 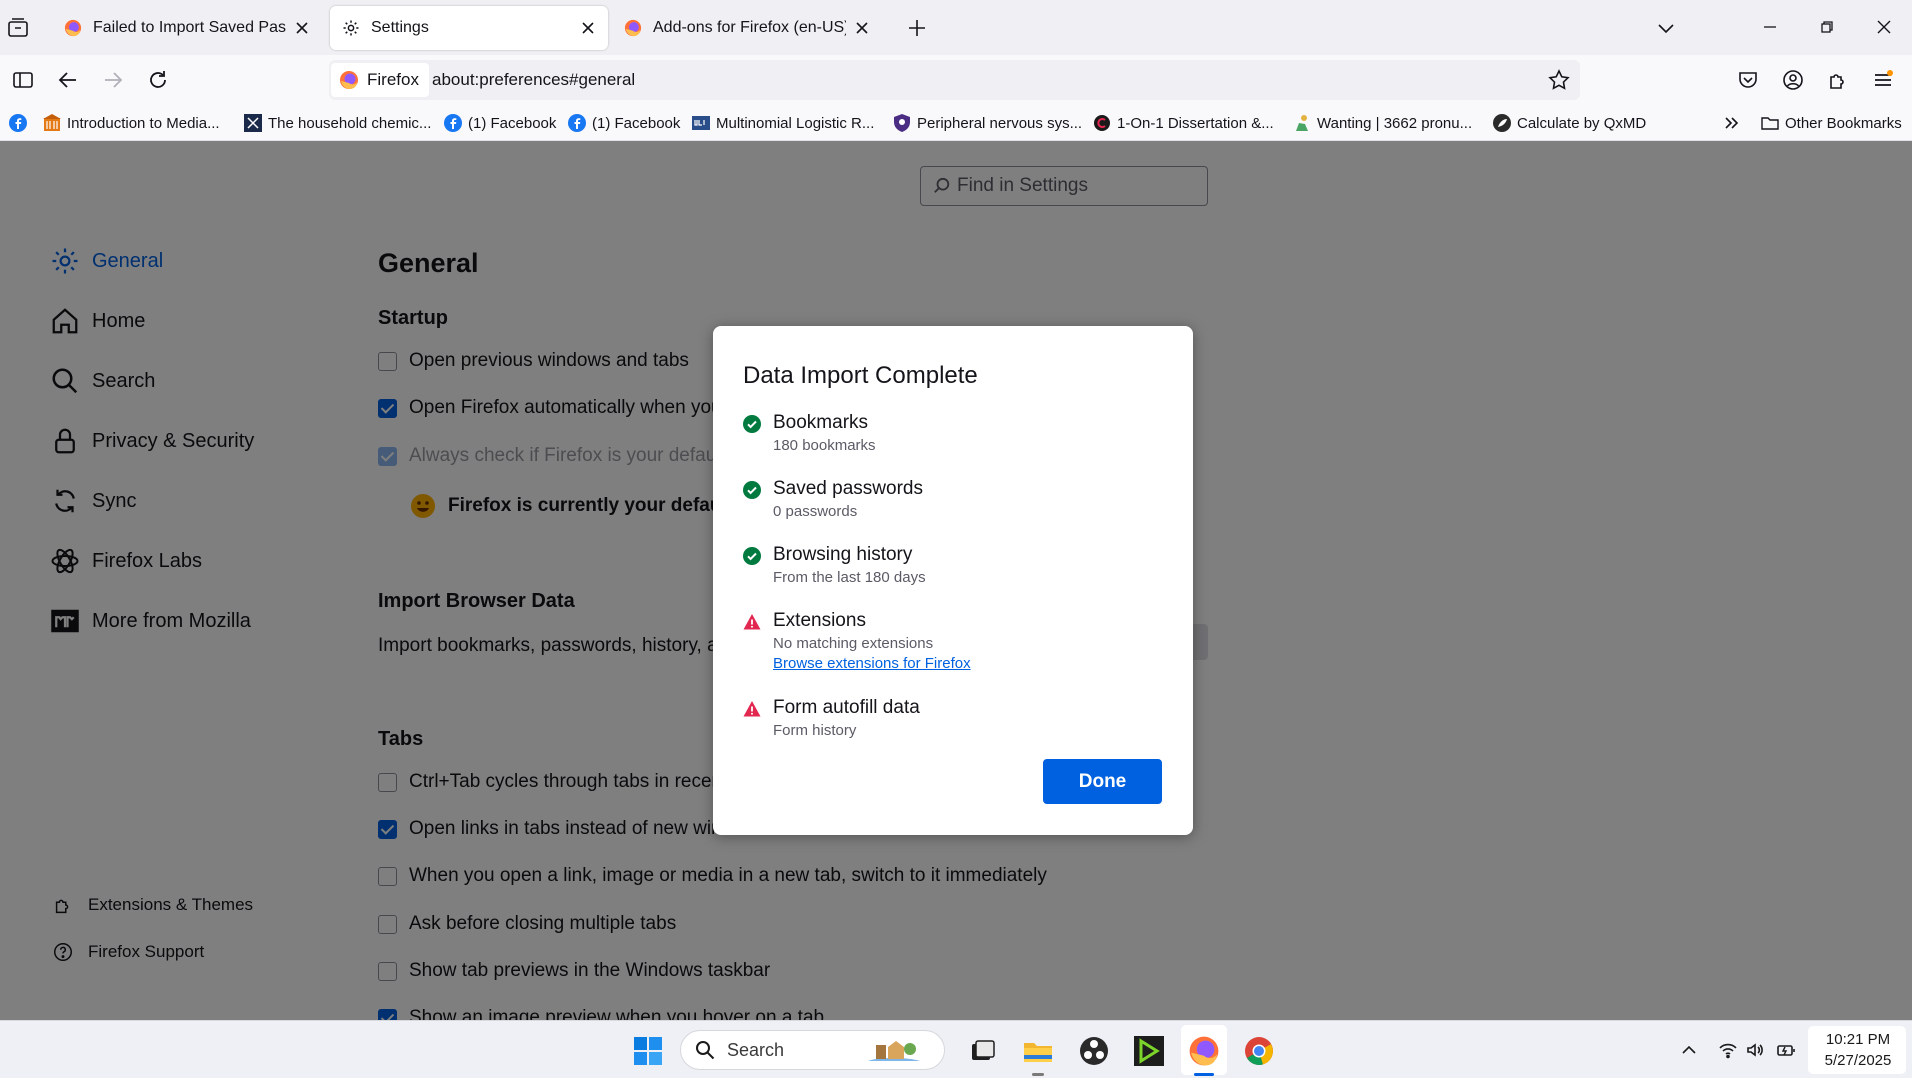 What do you see at coordinates (1883, 80) in the screenshot?
I see `menu-hamburger-icon` at bounding box center [1883, 80].